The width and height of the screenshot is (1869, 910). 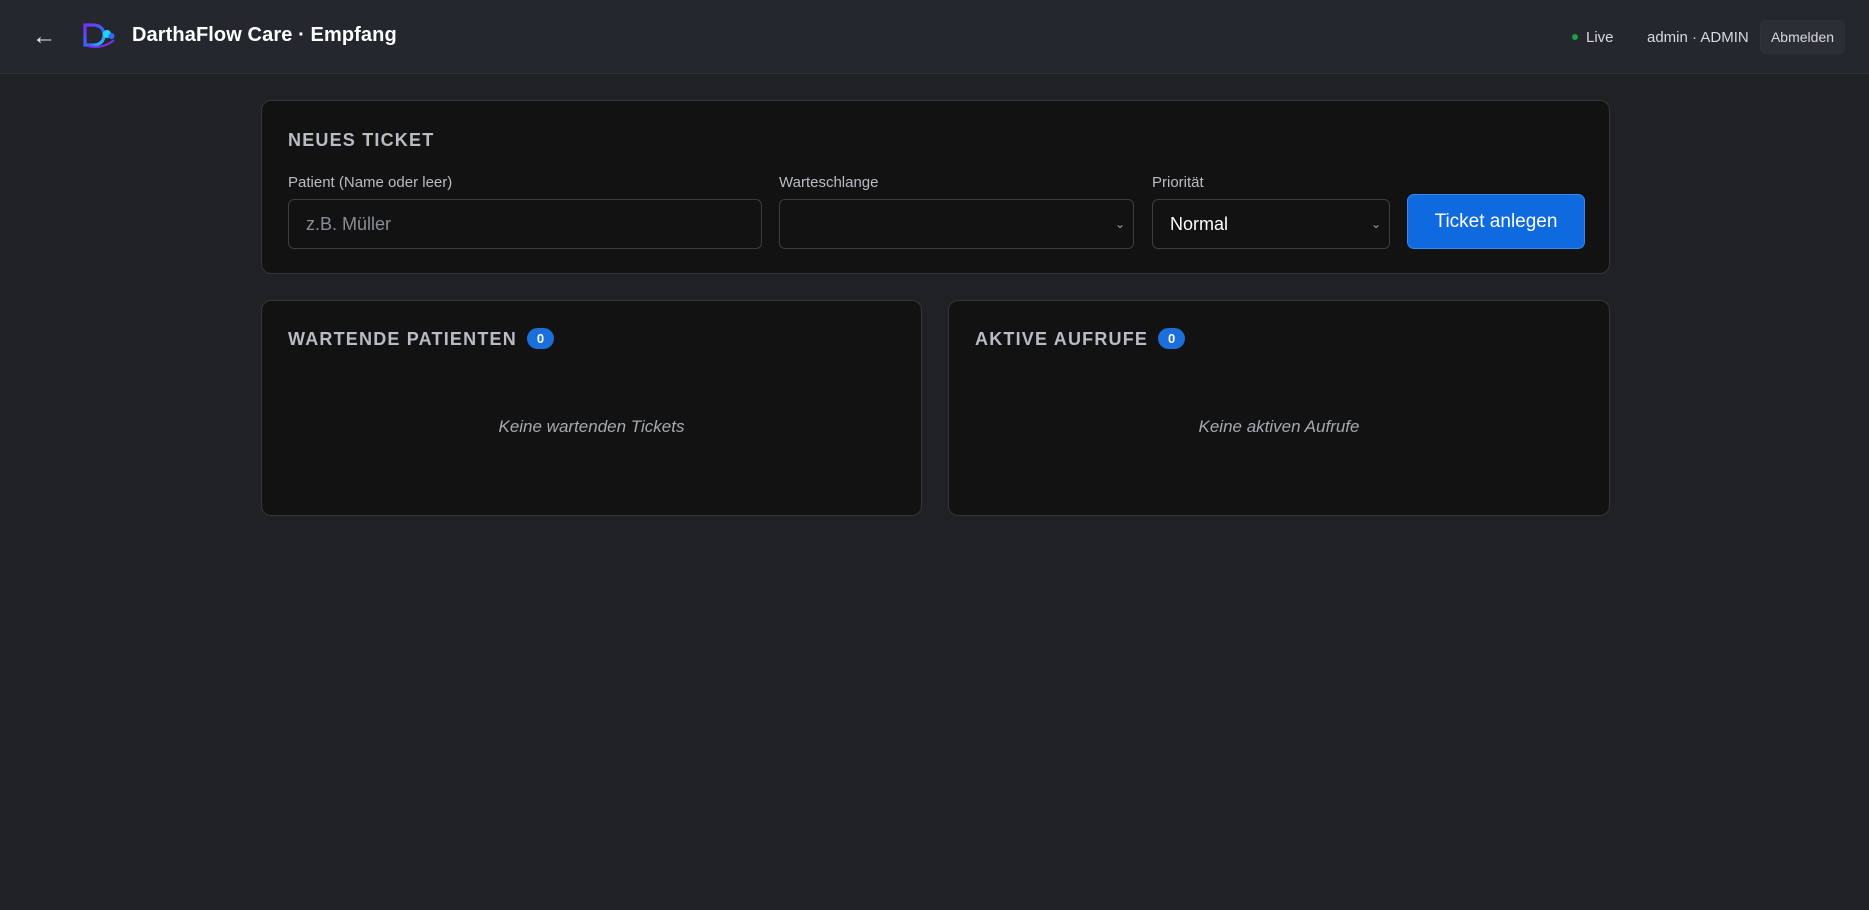 I want to click on active-calls-label: AKTIVE AUFRUFE, so click(x=1062, y=339).